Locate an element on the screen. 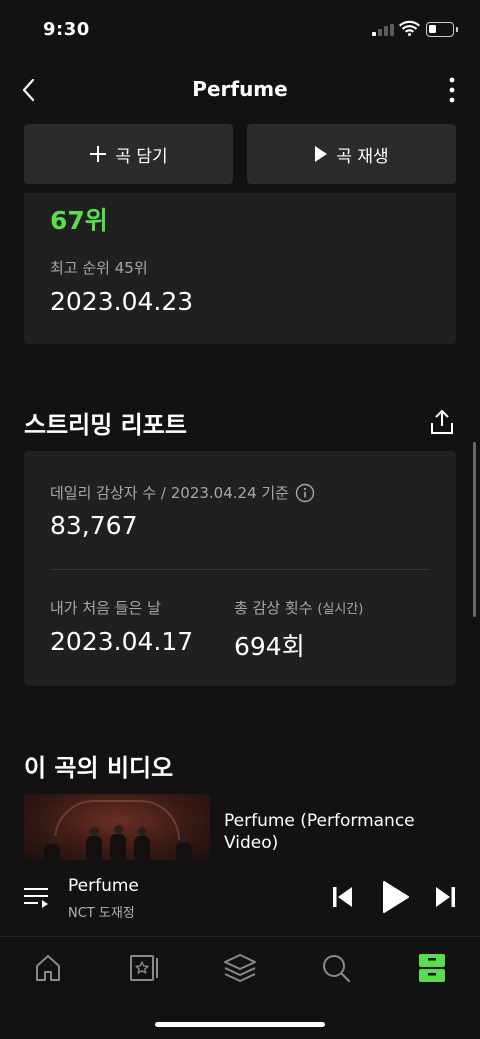 This screenshot has height=1039, width=480. nav-search is located at coordinates (336, 968).